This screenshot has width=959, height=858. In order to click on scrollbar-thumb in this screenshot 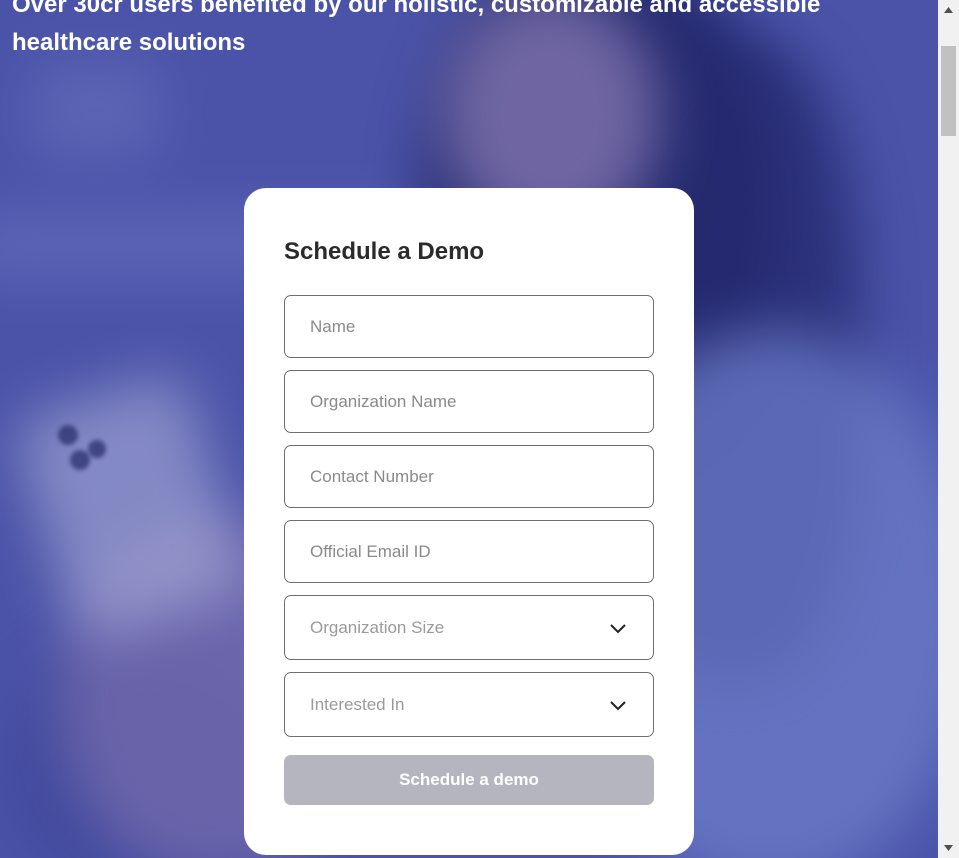, I will do `click(948, 91)`.